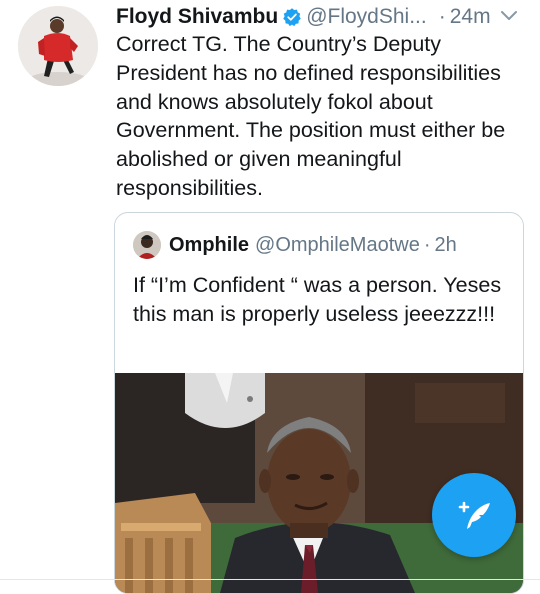  I want to click on divider, so click(270, 579).